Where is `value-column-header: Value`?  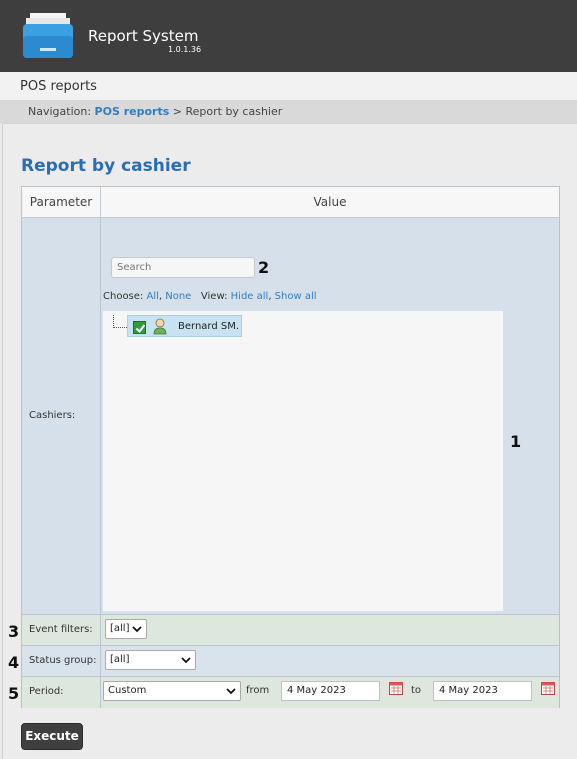 value-column-header: Value is located at coordinates (330, 202).